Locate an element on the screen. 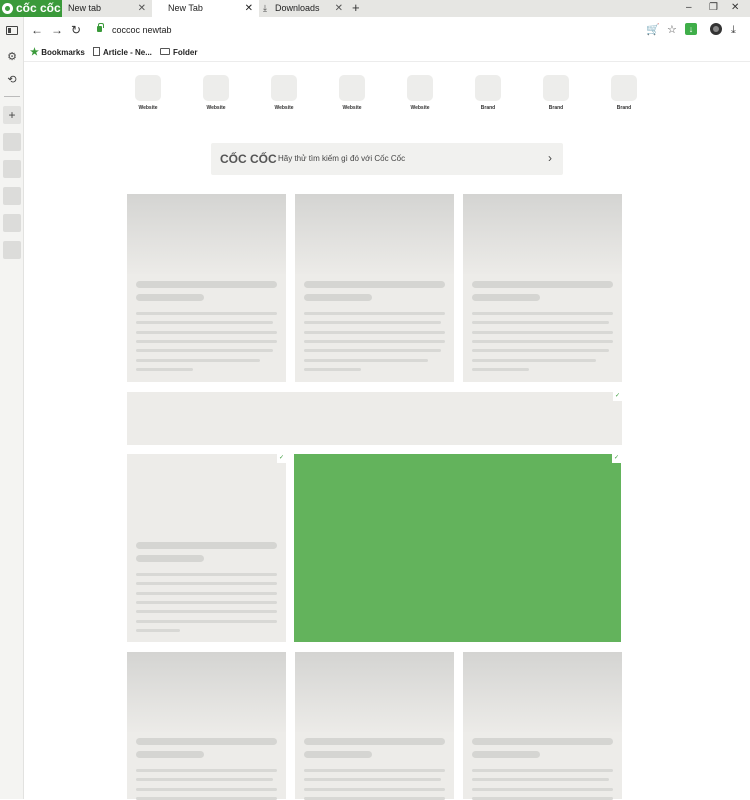 This screenshot has height=800, width=750. restore-icon: ❐ is located at coordinates (713, 8).